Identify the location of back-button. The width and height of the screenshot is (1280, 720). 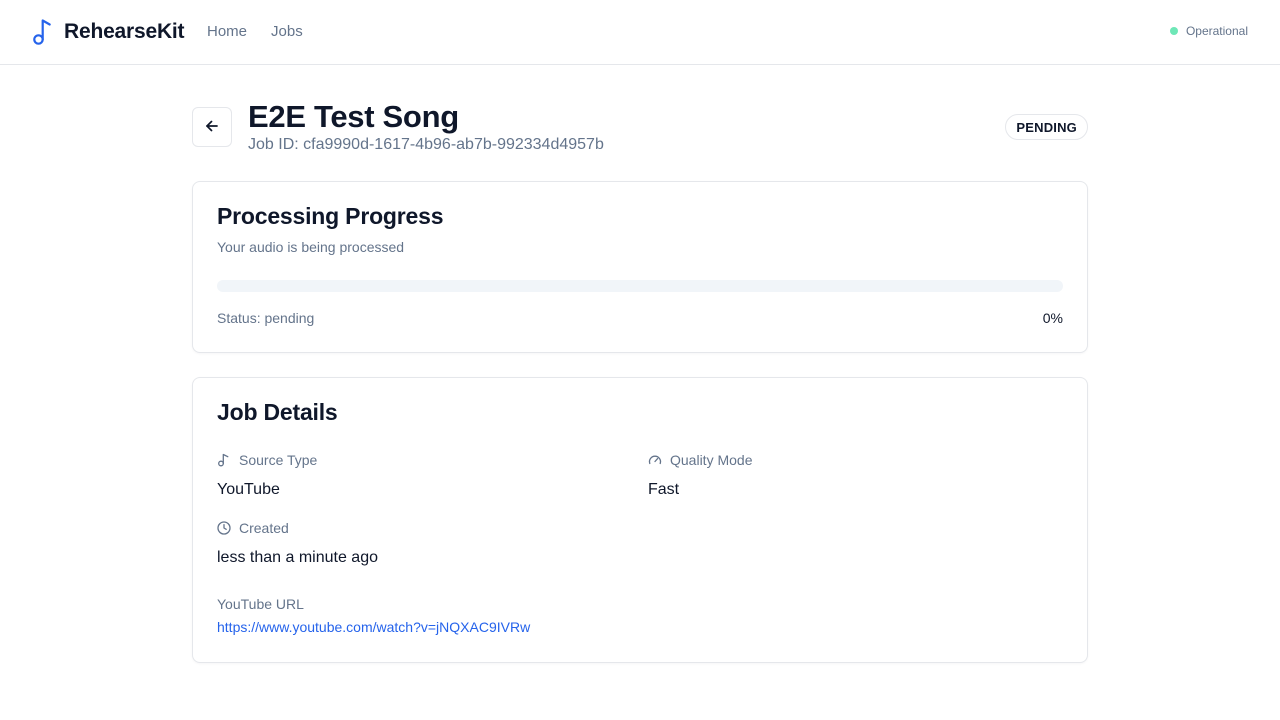
(212, 127).